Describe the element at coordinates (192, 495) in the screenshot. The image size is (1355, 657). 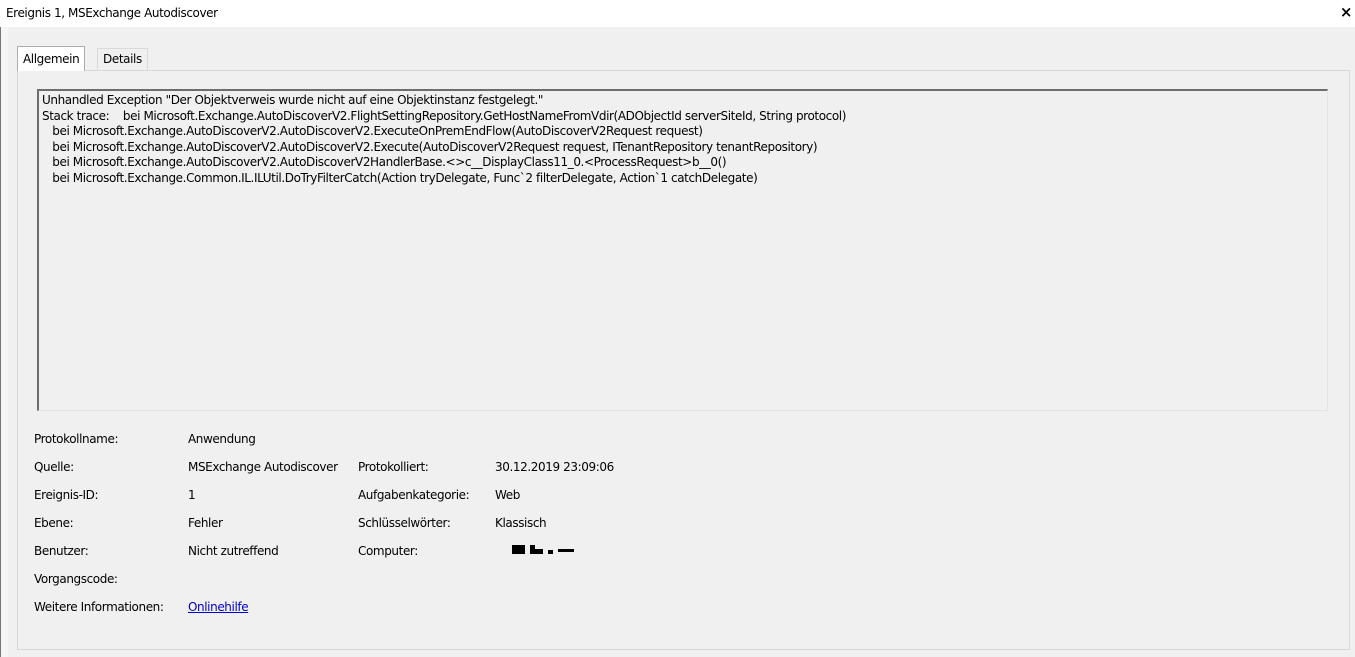
I see `ereignis-id-value: 1` at that location.